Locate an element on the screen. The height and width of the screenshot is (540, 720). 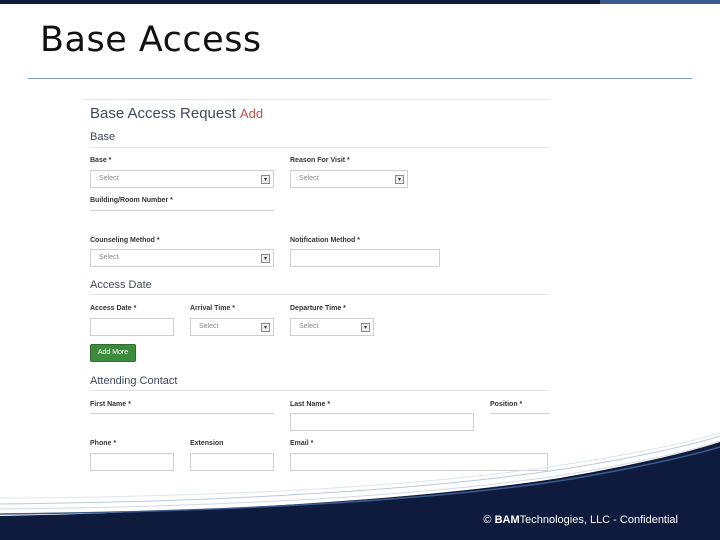
section-attending-contact-divider is located at coordinates (319, 390).